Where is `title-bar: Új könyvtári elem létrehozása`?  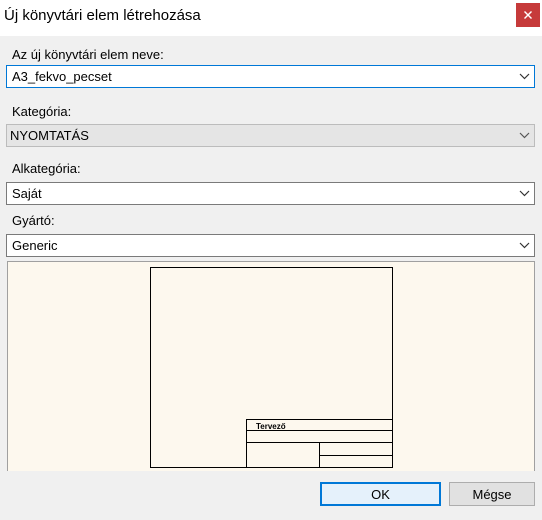 title-bar: Új könyvtári elem létrehozása is located at coordinates (271, 18).